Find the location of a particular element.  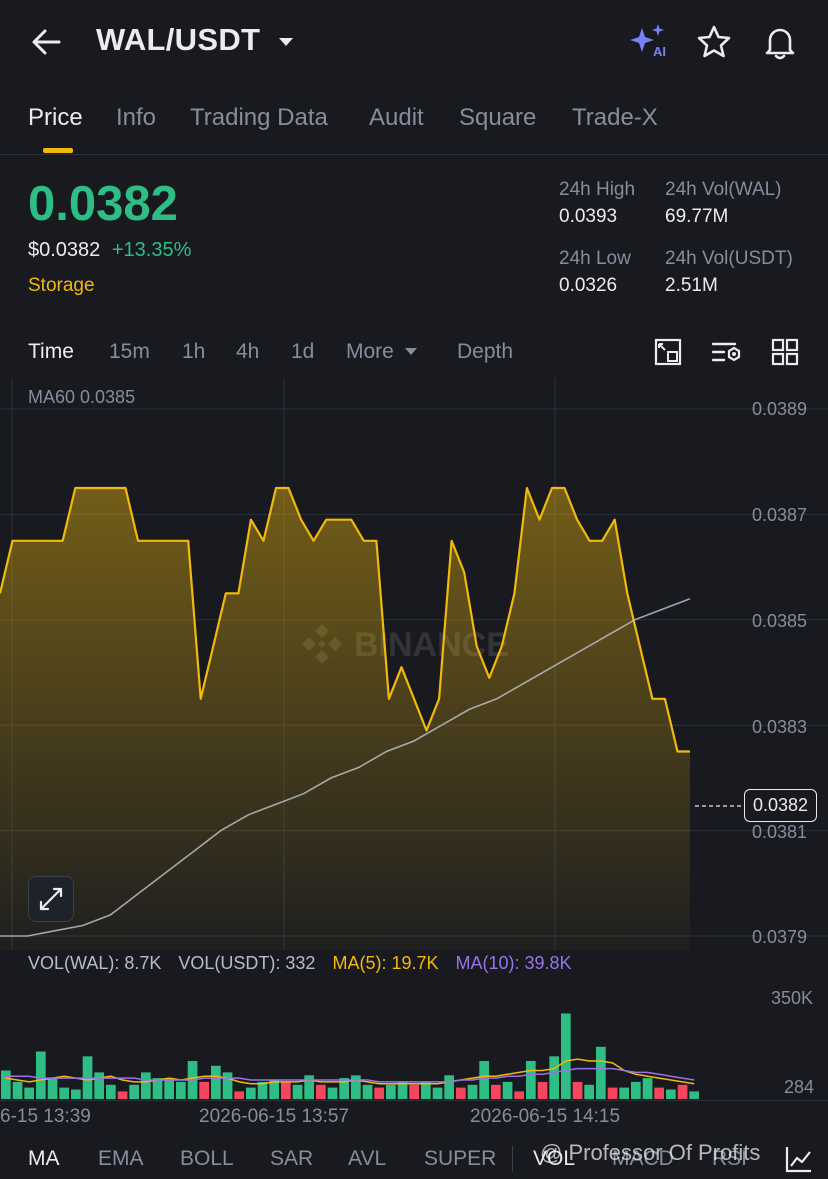

tab-info: Info is located at coordinates (136, 118).